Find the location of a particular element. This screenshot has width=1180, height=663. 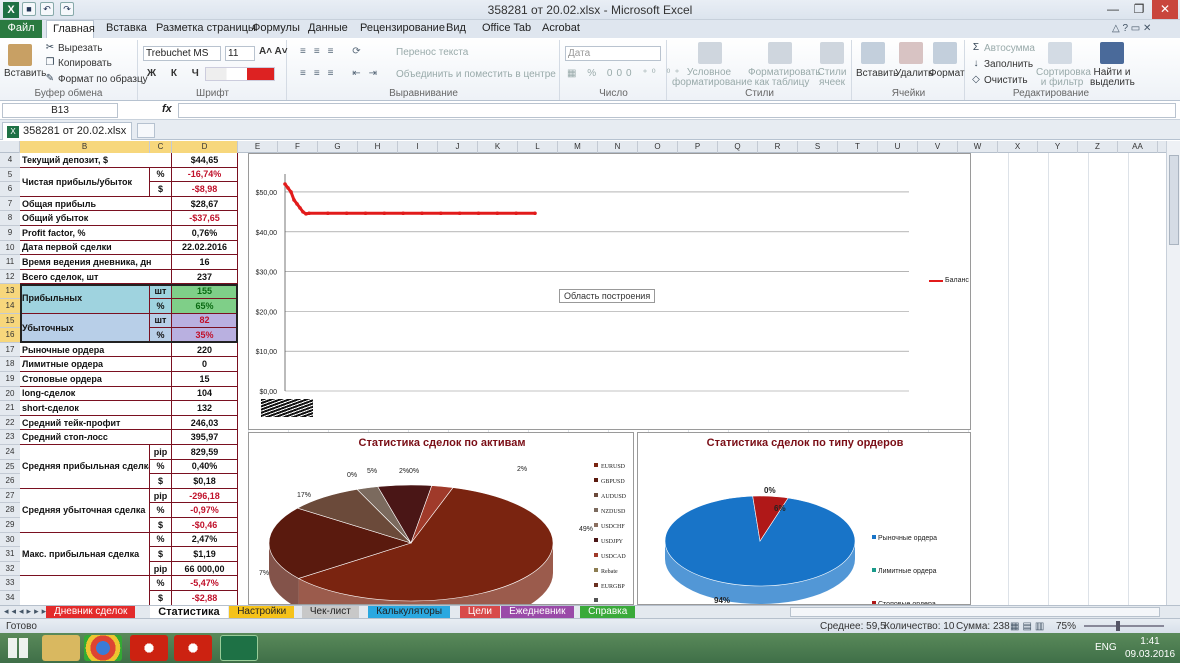

cut-icon: ✂ is located at coordinates (50, 48).